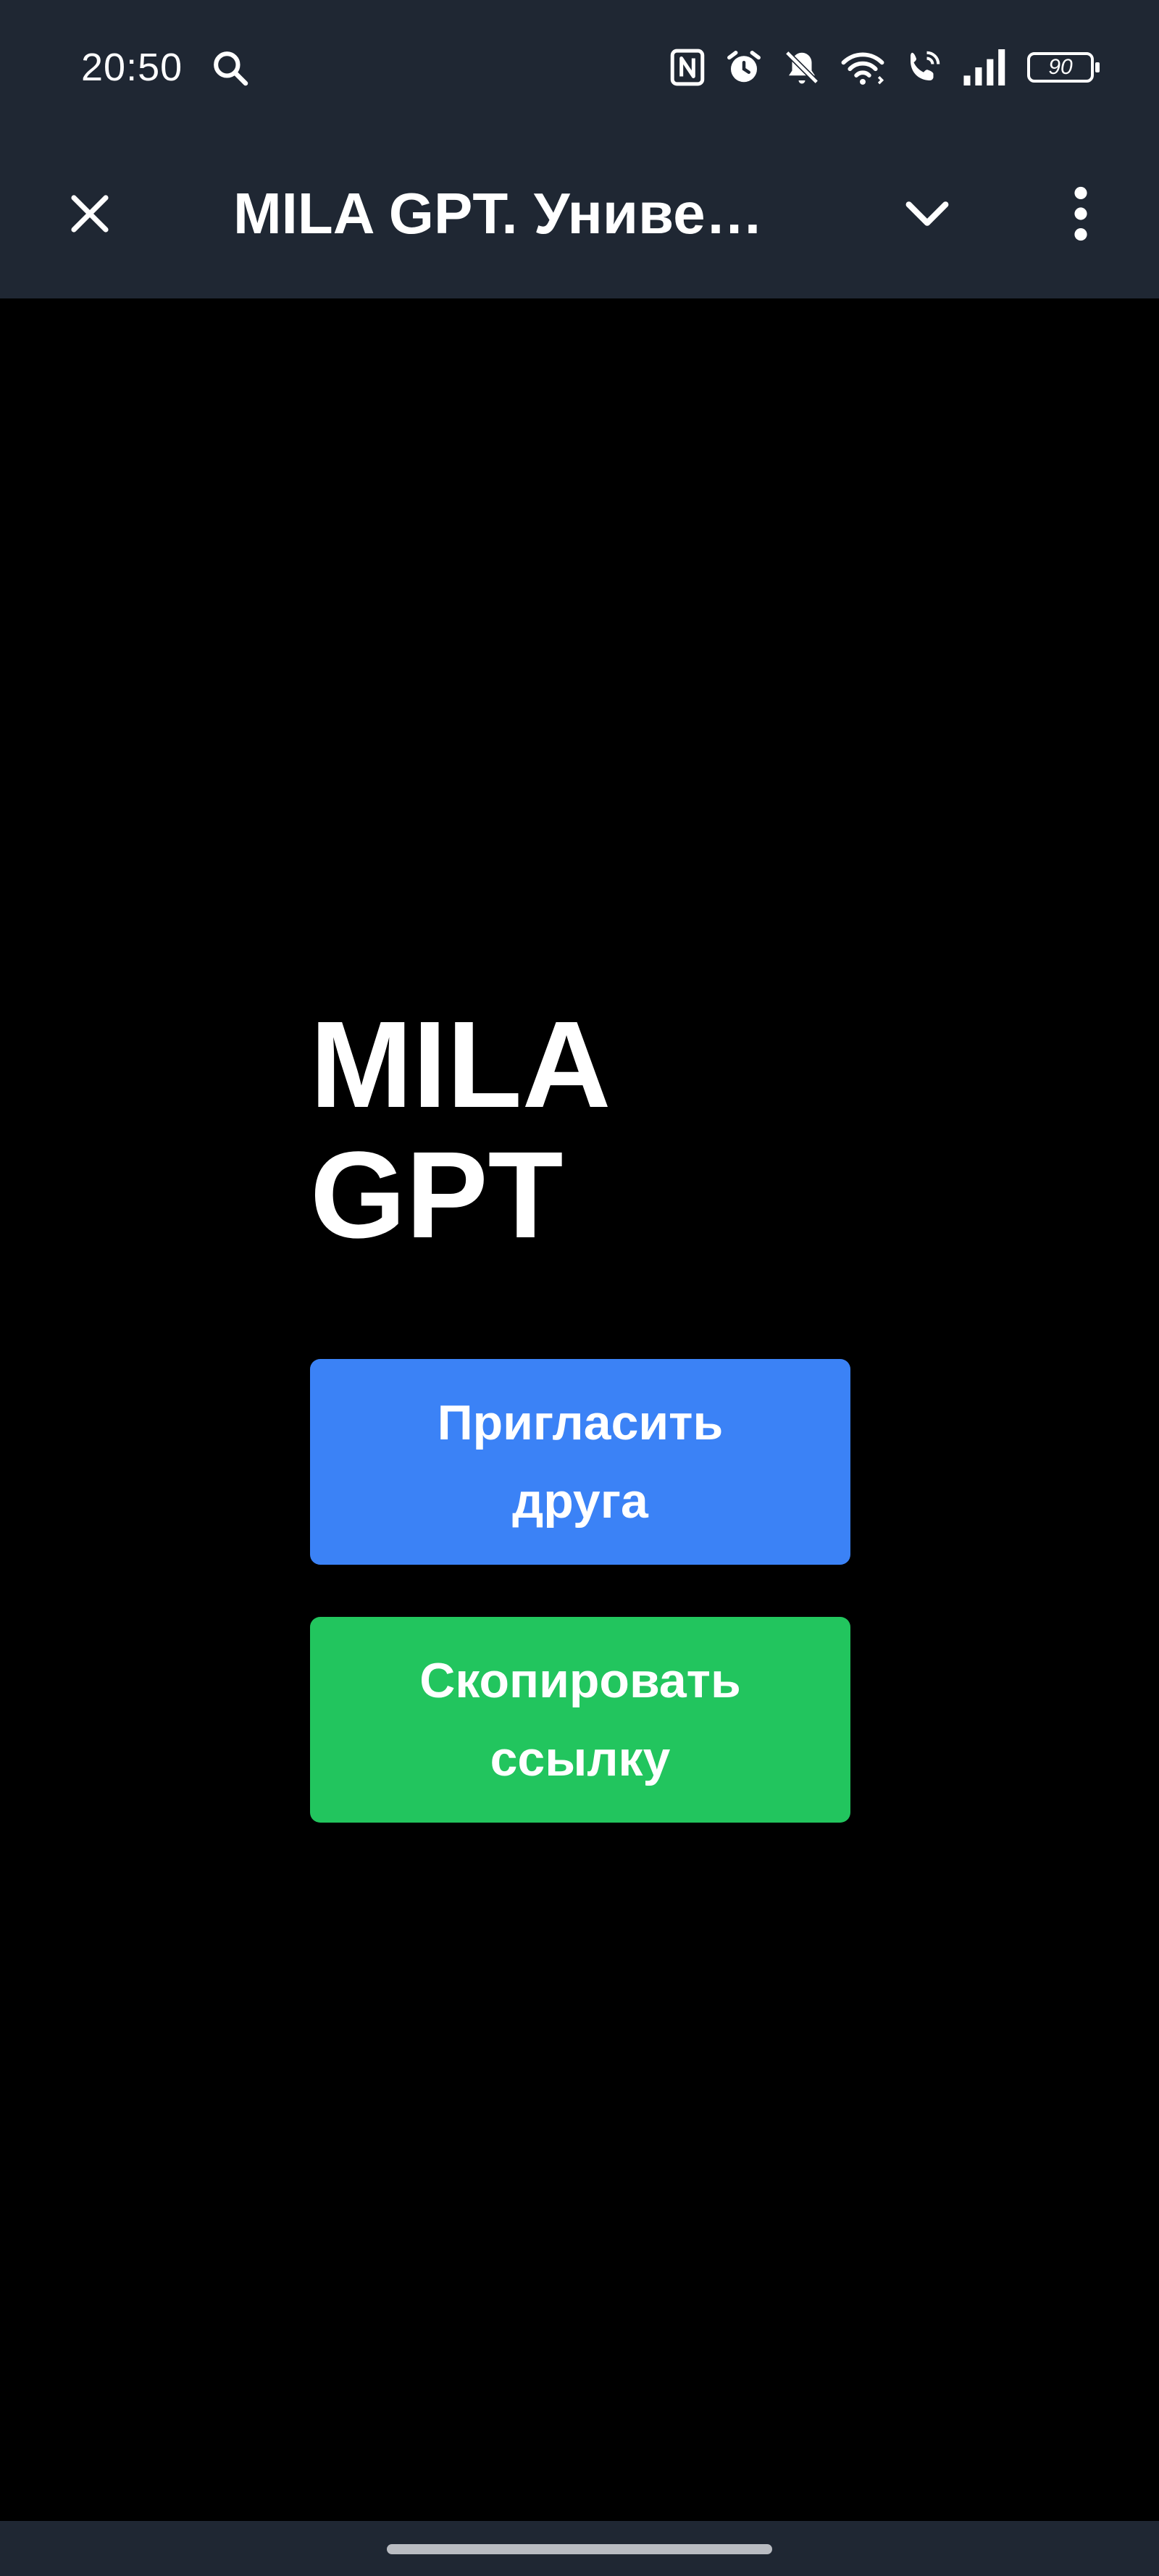 The width and height of the screenshot is (1159, 2576). I want to click on copy-link-button: Скопировать ссылку, so click(580, 1720).